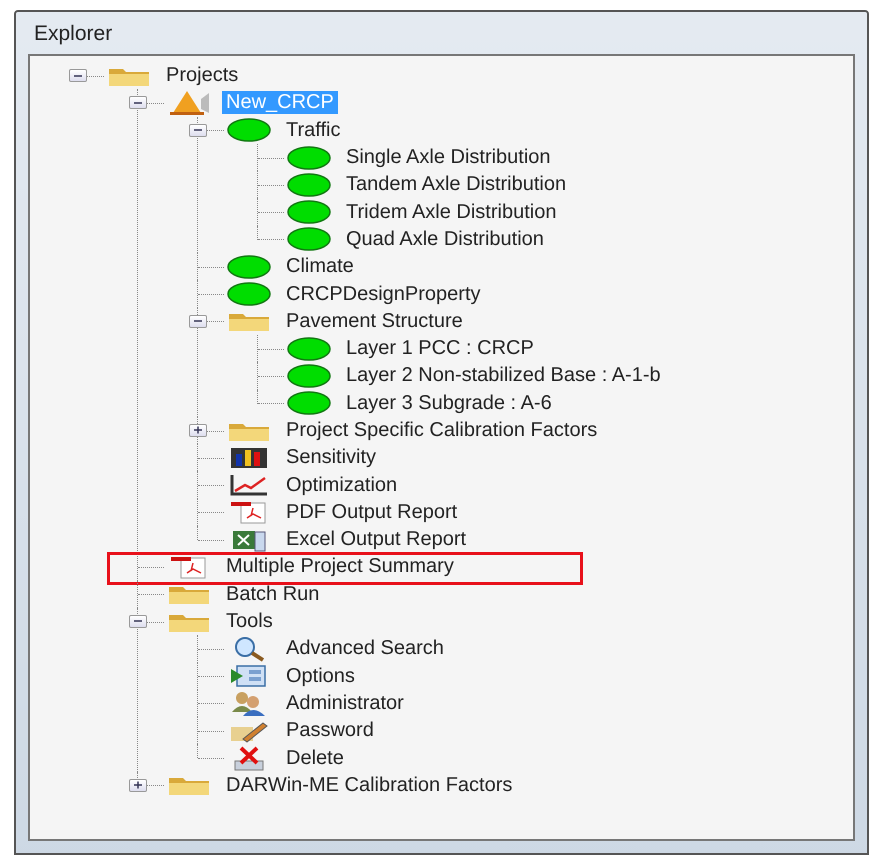  I want to click on tree-item: Batch Run, so click(273, 594).